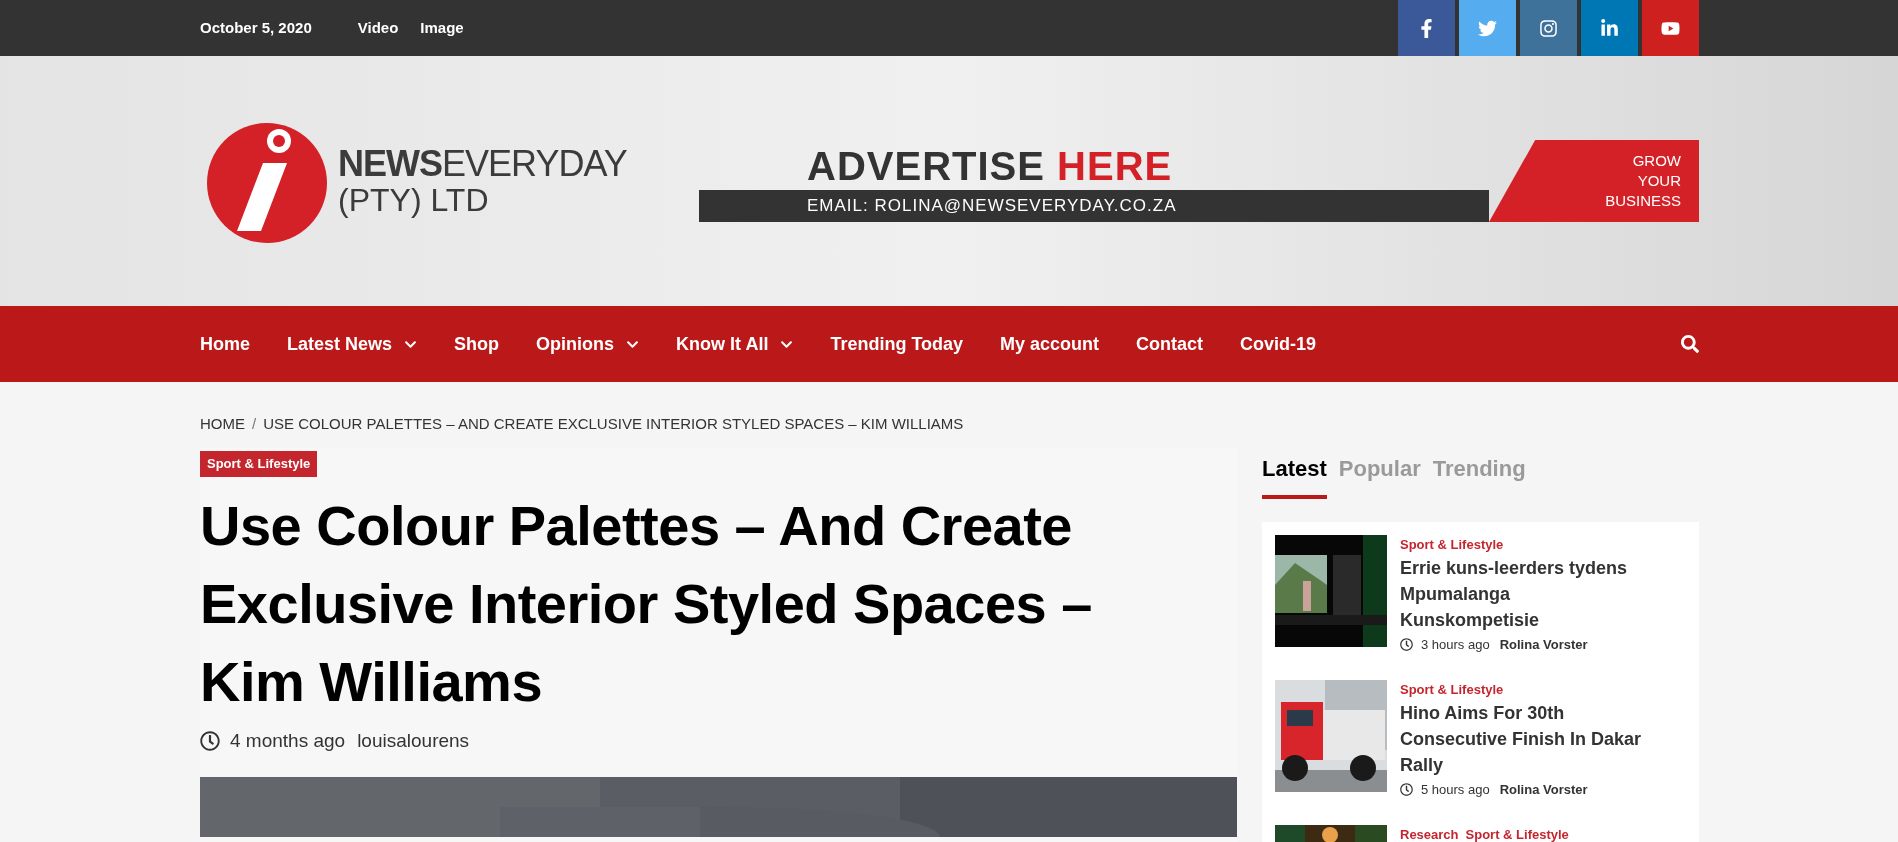 The image size is (1898, 842). Describe the element at coordinates (414, 200) in the screenshot. I see `logo-subtitle: (PTY) LTD` at that location.